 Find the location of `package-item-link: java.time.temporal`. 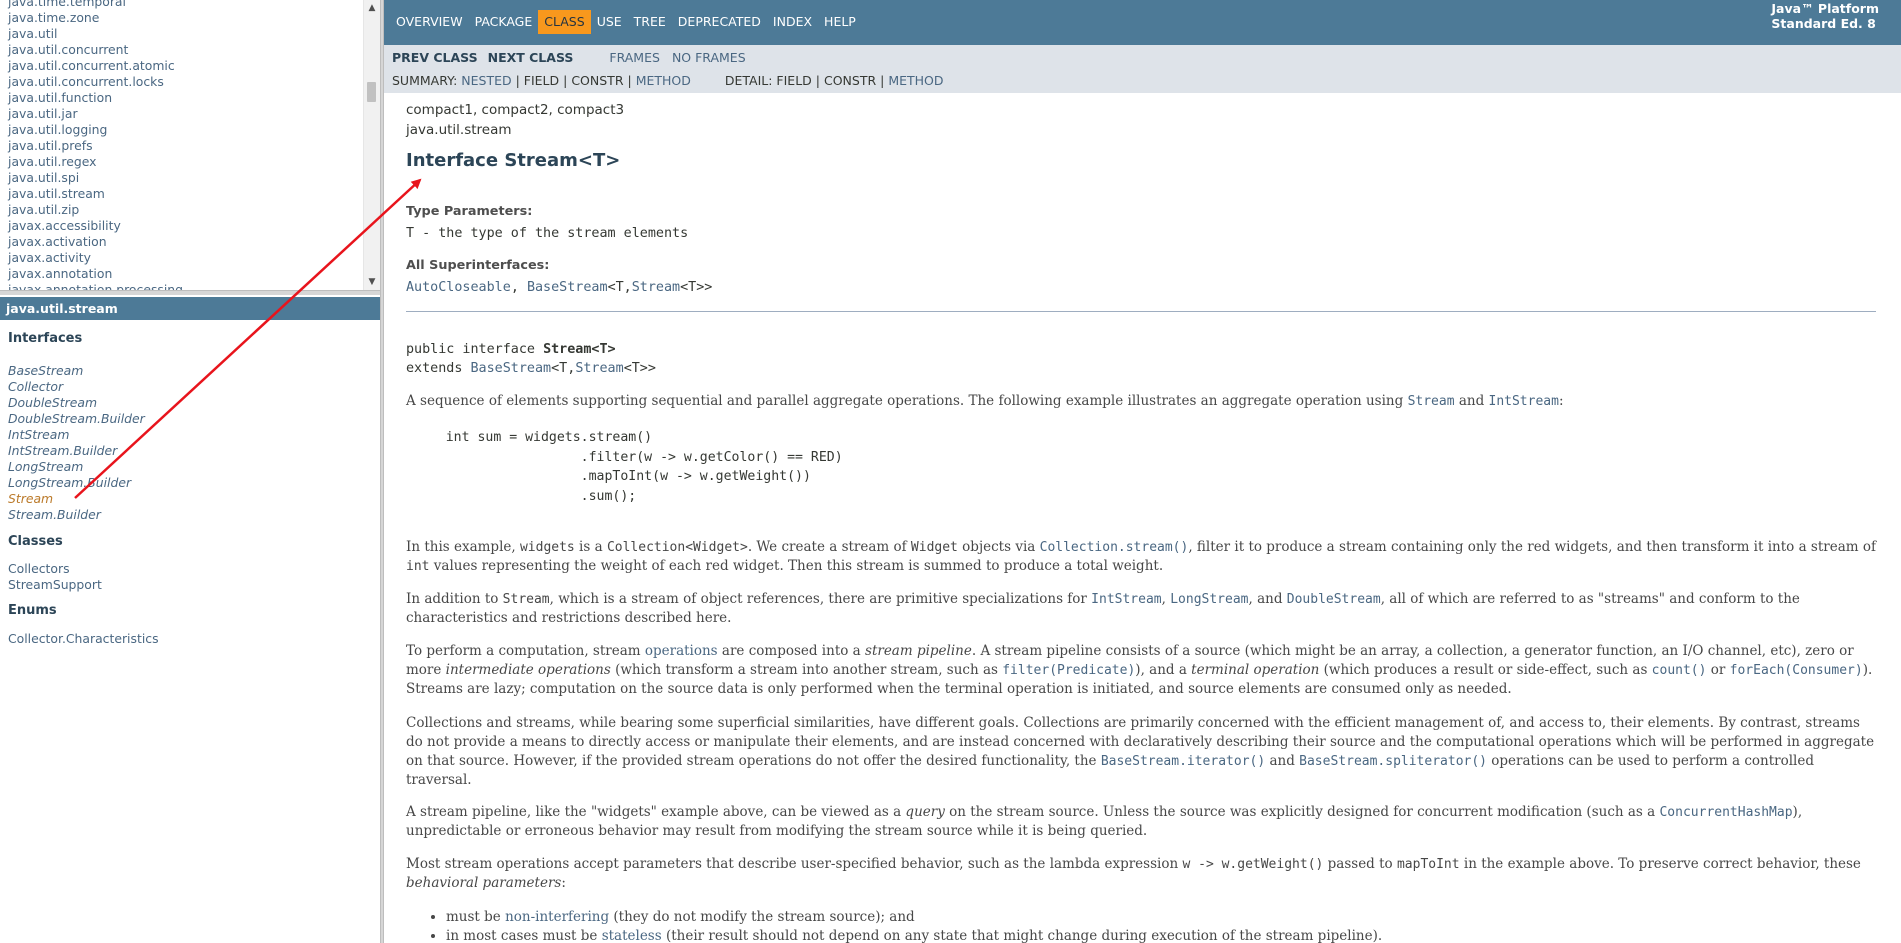

package-item-link: java.time.temporal is located at coordinates (67, 4).